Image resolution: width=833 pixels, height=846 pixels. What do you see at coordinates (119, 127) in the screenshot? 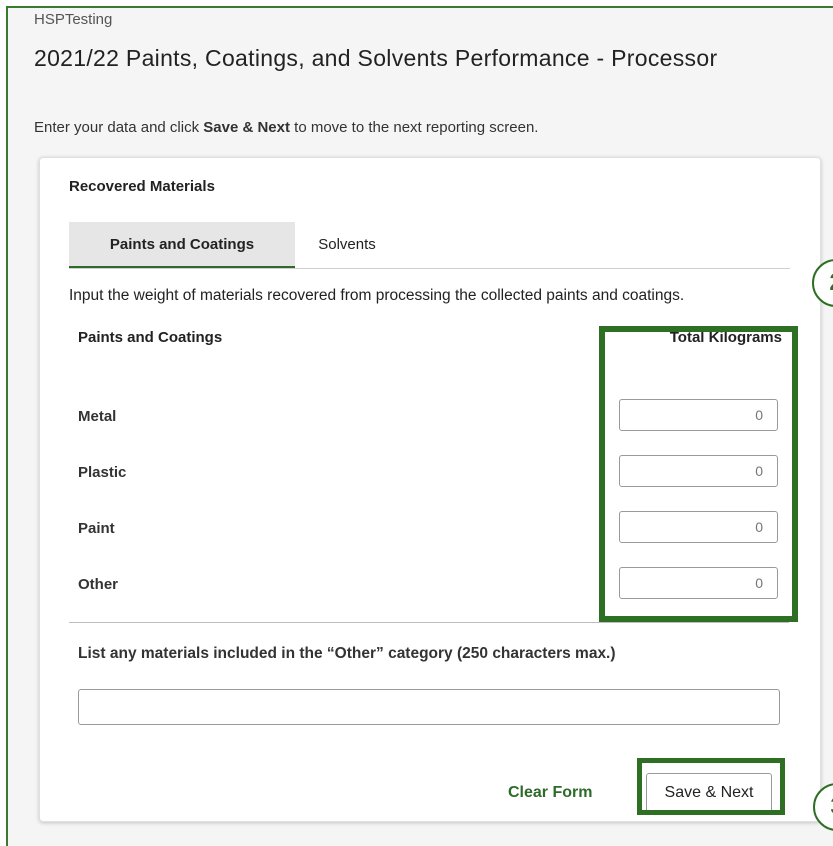
I see `subtitle-prefix: Enter your data and click` at bounding box center [119, 127].